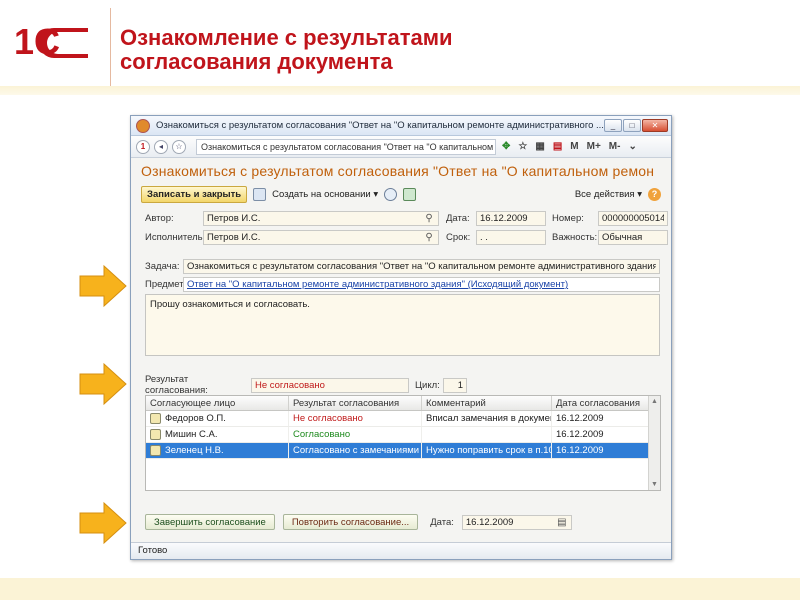 This screenshot has width=800, height=600. Describe the element at coordinates (194, 194) in the screenshot. I see `save-close-button: Записать и закрыть` at that location.